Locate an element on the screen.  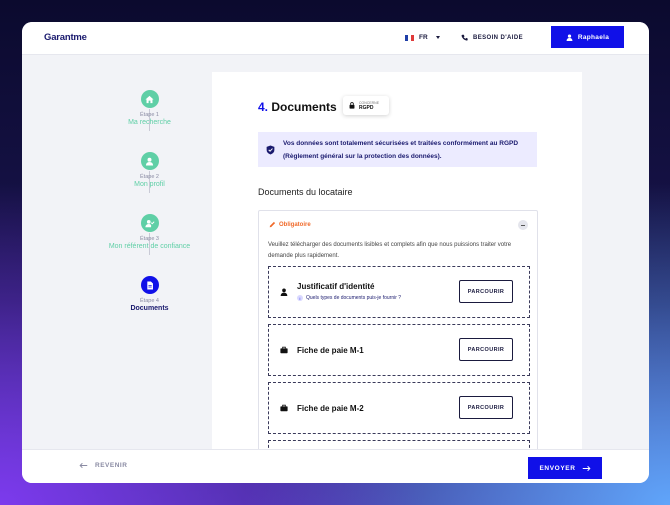
collapse-button is located at coordinates (523, 225).